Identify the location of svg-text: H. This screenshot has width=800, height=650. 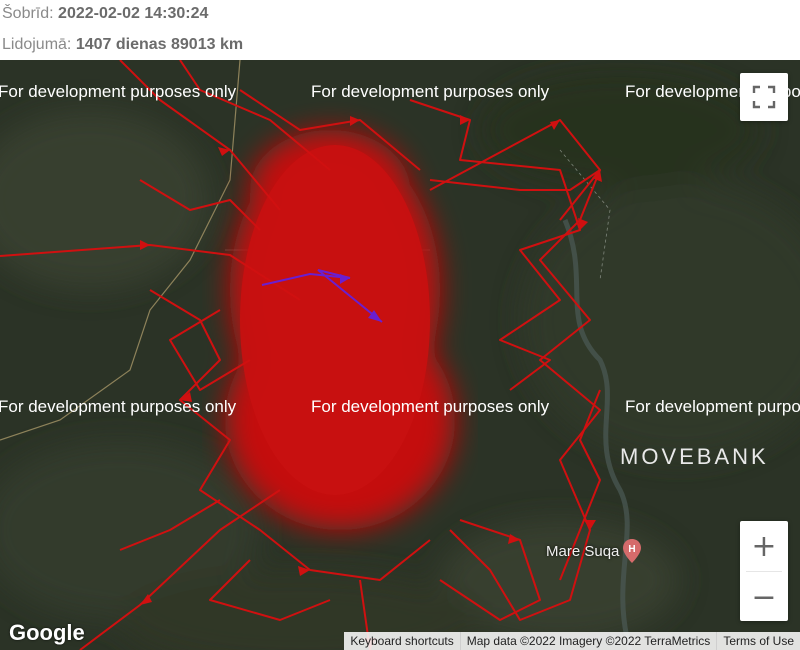
(632, 549).